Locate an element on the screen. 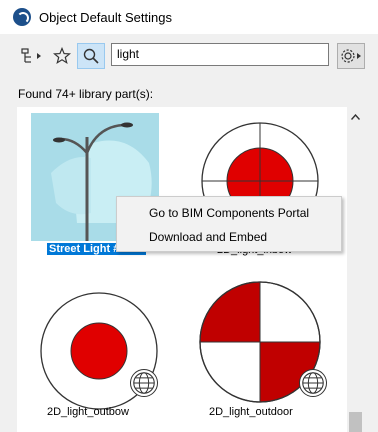  filter-tree-icon is located at coordinates (31, 55).